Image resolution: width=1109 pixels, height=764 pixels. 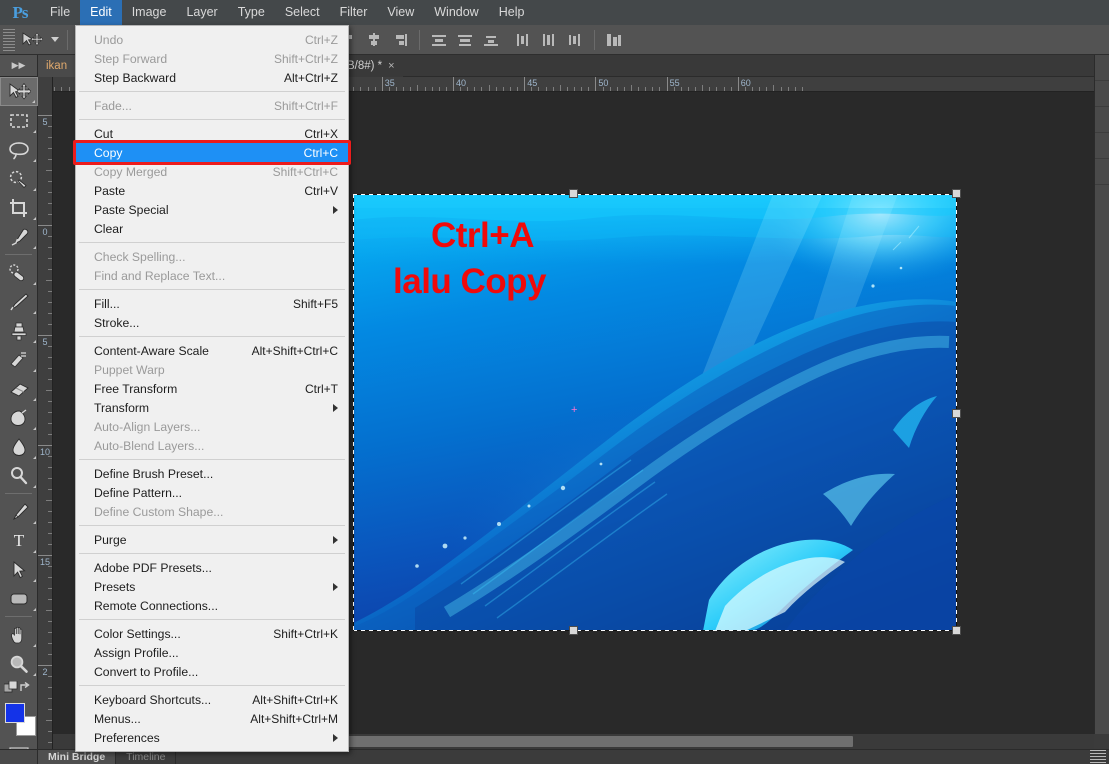 What do you see at coordinates (19, 272) in the screenshot?
I see `spot-healing-brush-tool` at bounding box center [19, 272].